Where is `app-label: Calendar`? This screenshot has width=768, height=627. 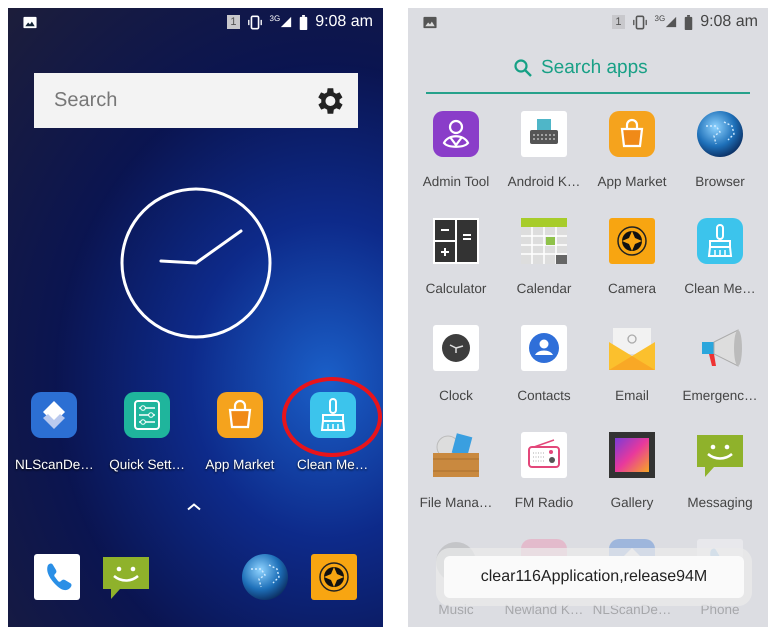
app-label: Calendar is located at coordinates (544, 288).